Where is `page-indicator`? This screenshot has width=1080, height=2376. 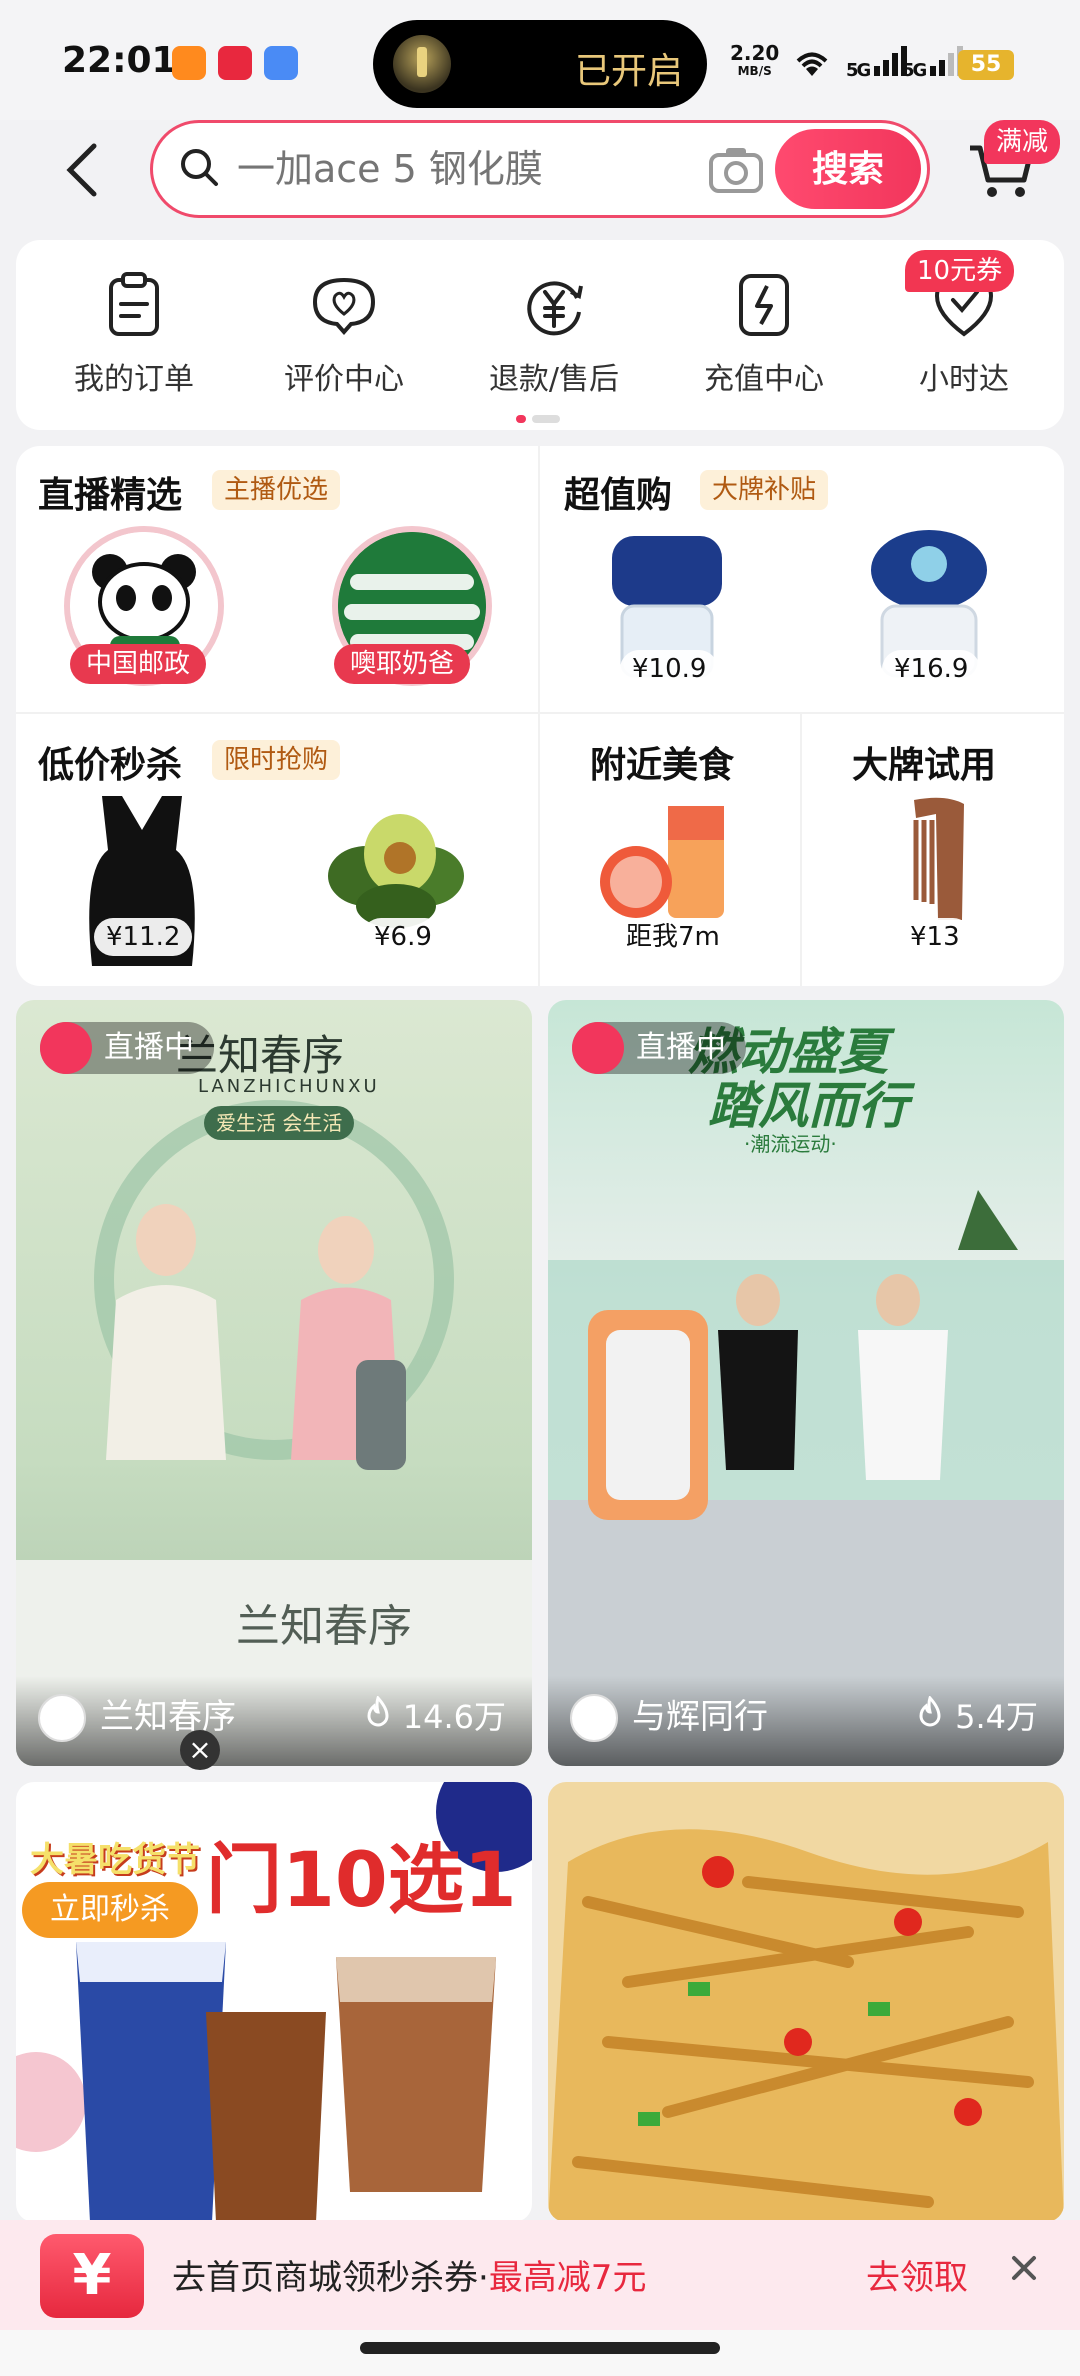
page-indicator is located at coordinates (541, 417).